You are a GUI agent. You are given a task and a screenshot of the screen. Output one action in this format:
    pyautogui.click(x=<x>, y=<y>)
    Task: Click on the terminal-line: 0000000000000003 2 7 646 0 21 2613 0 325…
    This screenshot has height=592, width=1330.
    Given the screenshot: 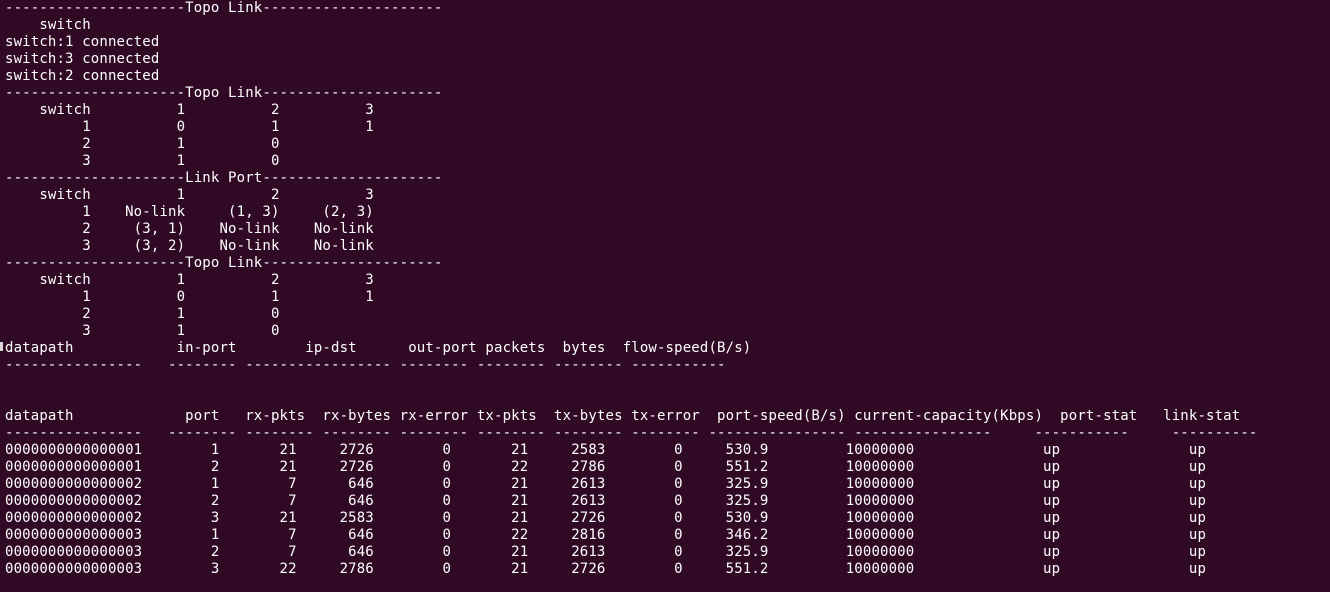 What is the action you would take?
    pyautogui.click(x=606, y=552)
    